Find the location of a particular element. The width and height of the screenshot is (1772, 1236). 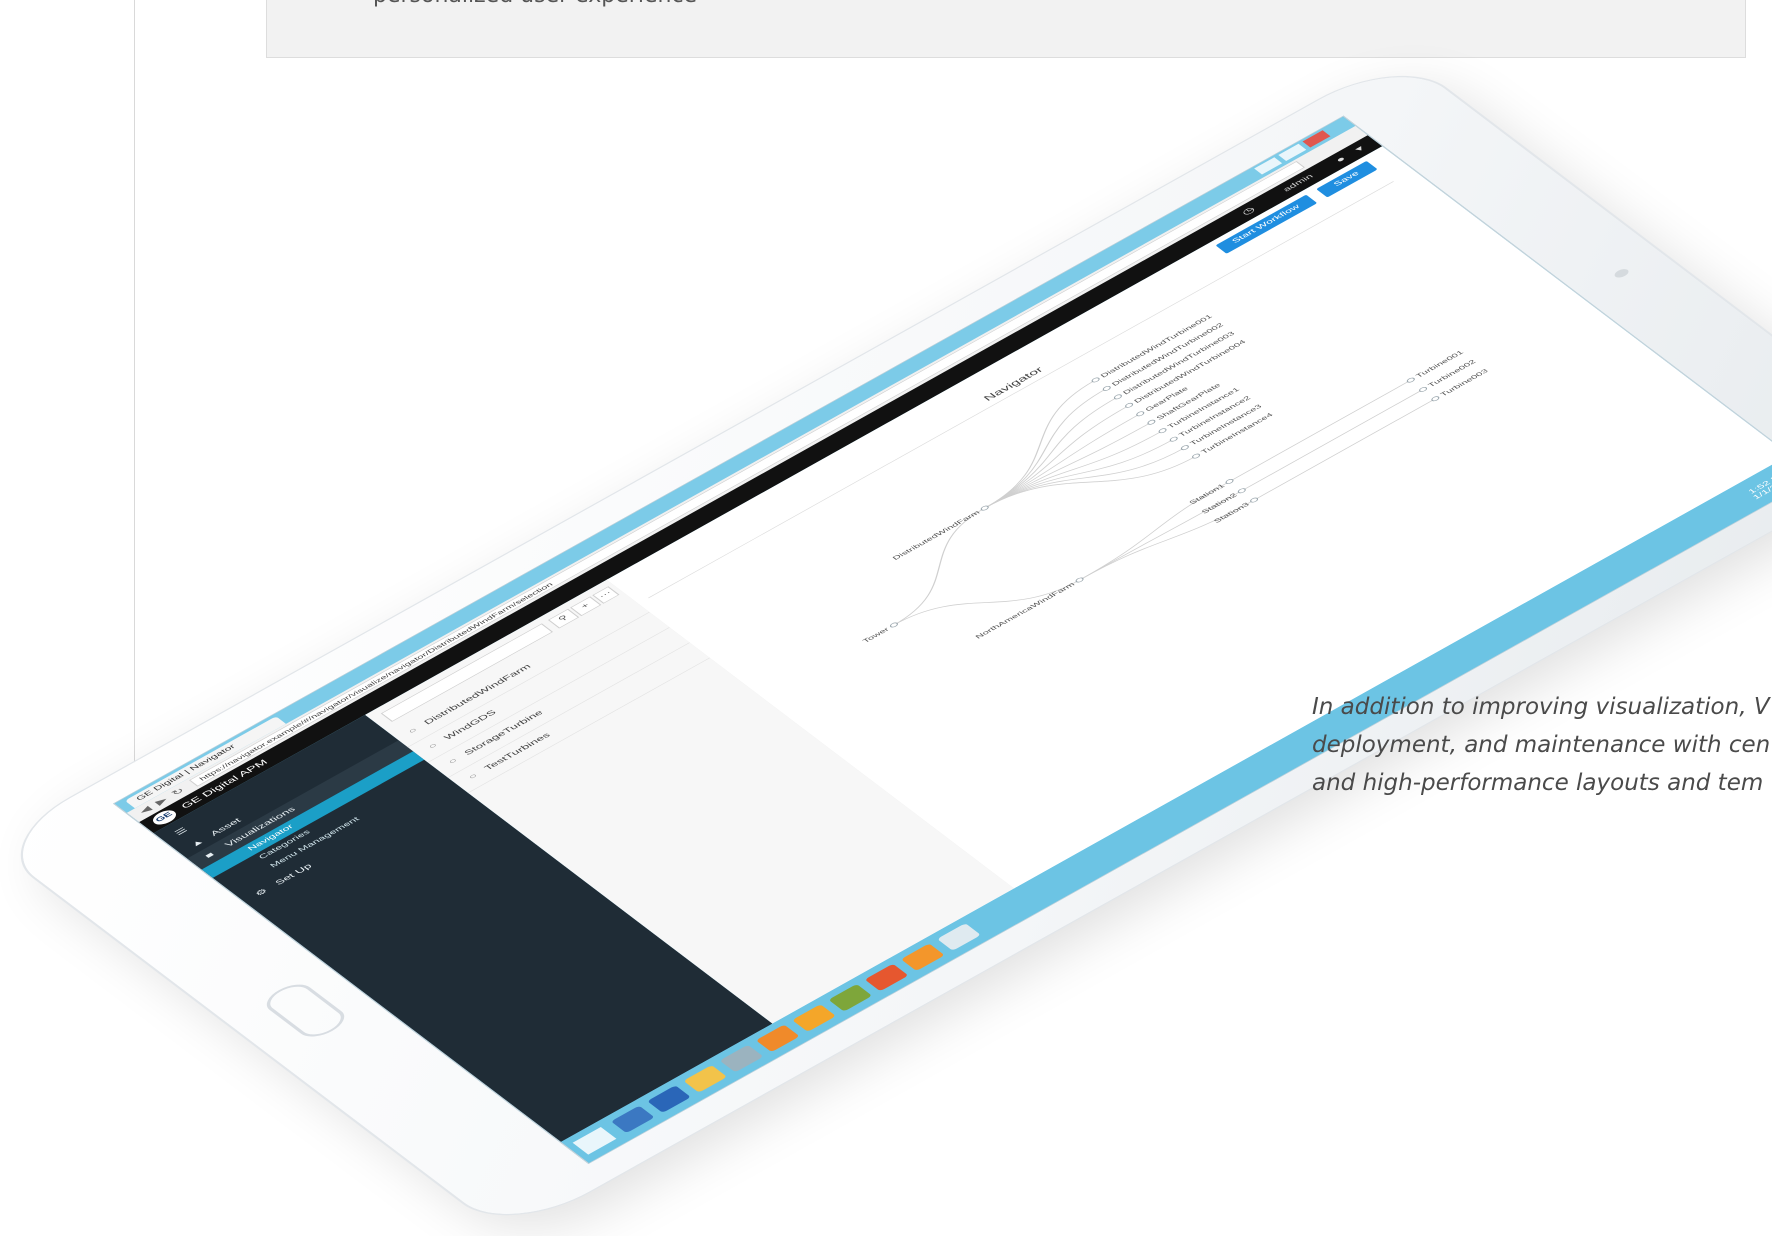

clock-icon: ◷ is located at coordinates (1248, 211).